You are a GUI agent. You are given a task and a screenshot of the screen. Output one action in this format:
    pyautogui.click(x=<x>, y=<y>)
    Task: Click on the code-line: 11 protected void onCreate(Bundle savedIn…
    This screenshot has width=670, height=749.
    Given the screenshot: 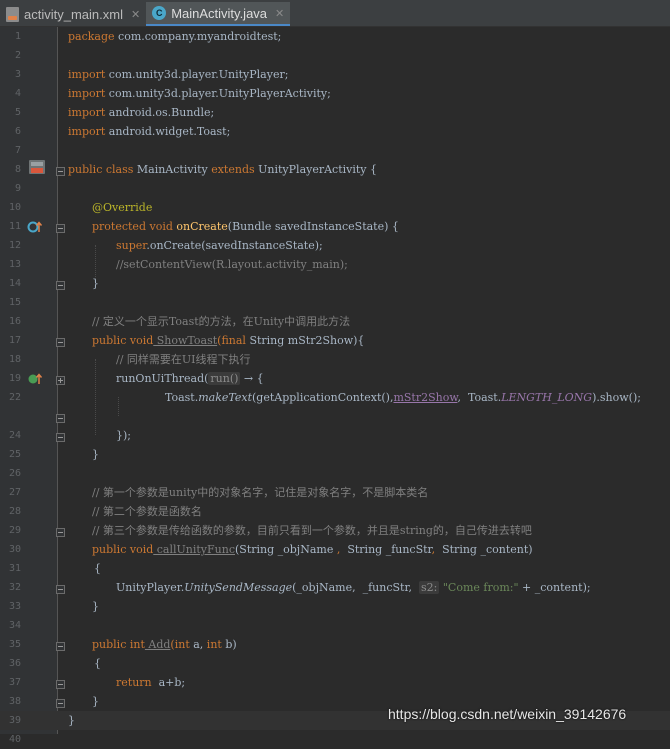 What is the action you would take?
    pyautogui.click(x=335, y=226)
    